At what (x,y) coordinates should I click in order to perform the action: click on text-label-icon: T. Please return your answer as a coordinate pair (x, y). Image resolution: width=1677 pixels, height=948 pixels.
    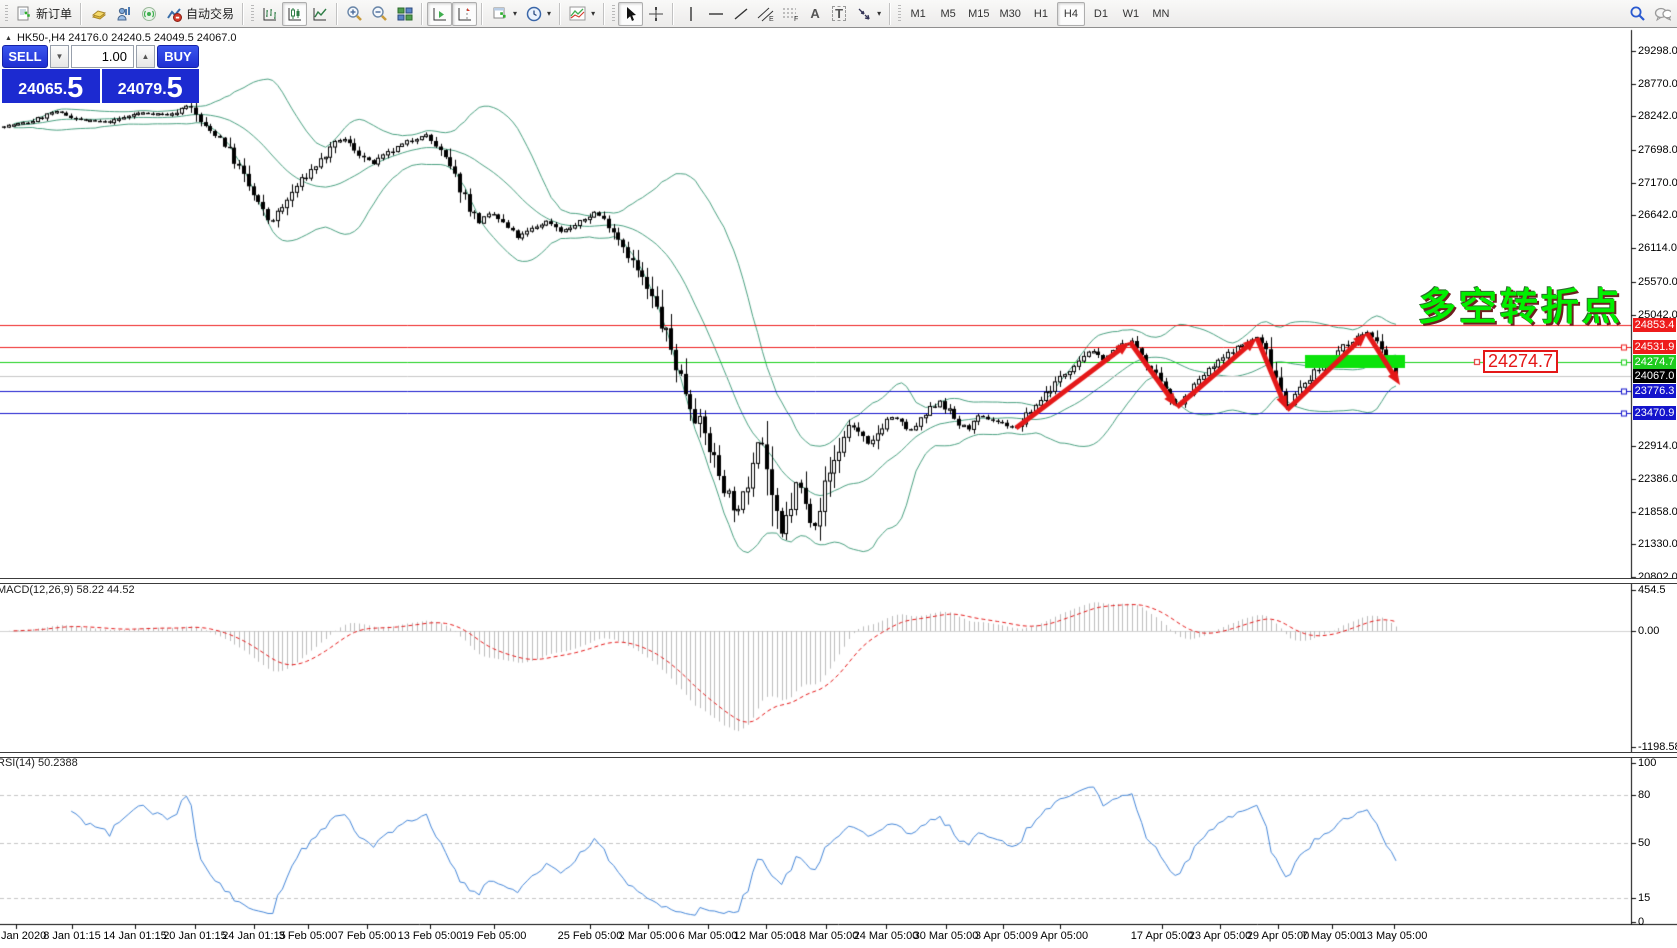
    Looking at the image, I should click on (839, 13).